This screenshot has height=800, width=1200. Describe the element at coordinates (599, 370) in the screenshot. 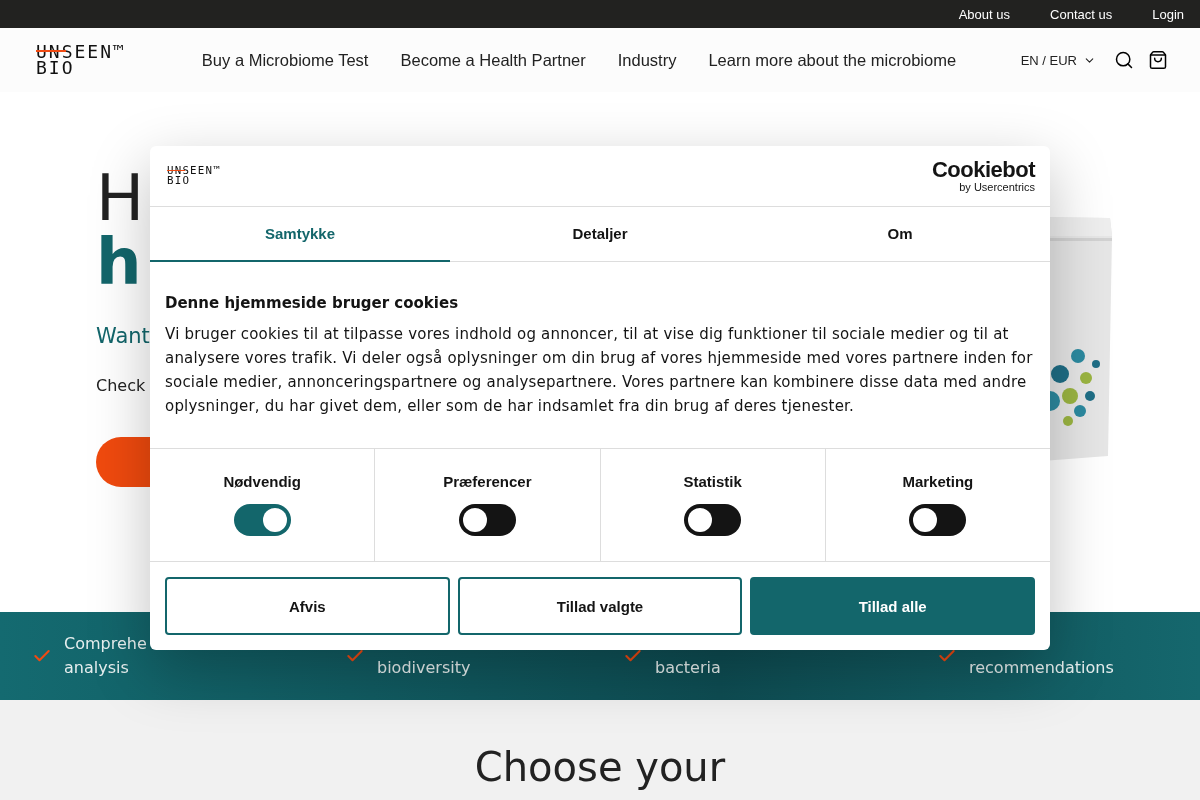

I see `dialog-text: Vi bruger cookies til at tilpasse vores indhold og annoncer, til at vise dig funktioner til sociale medier og til at analysere vores trafik. Vi deler også oplysninger om din brug af vores hjemmeside med vores partnere inden for sociale medier, annonceringspartnere og analysepartnere. Vores partnere kan kombinere disse data med andre oplysninger, du har givet dem, eller som de har indsamlet fra din brug af deres tjenester.` at that location.